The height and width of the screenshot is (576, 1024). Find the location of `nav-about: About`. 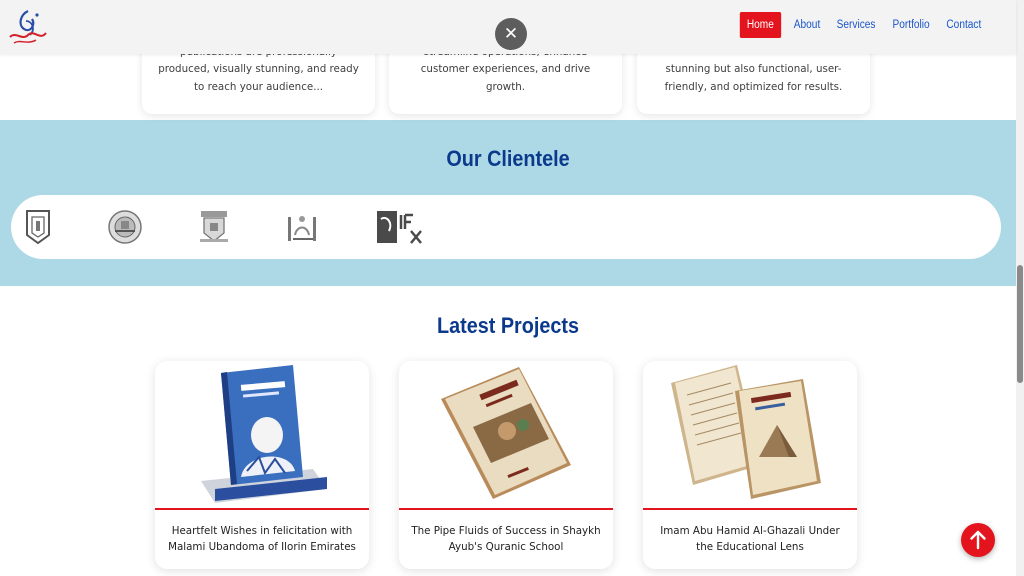

nav-about: About is located at coordinates (807, 25).